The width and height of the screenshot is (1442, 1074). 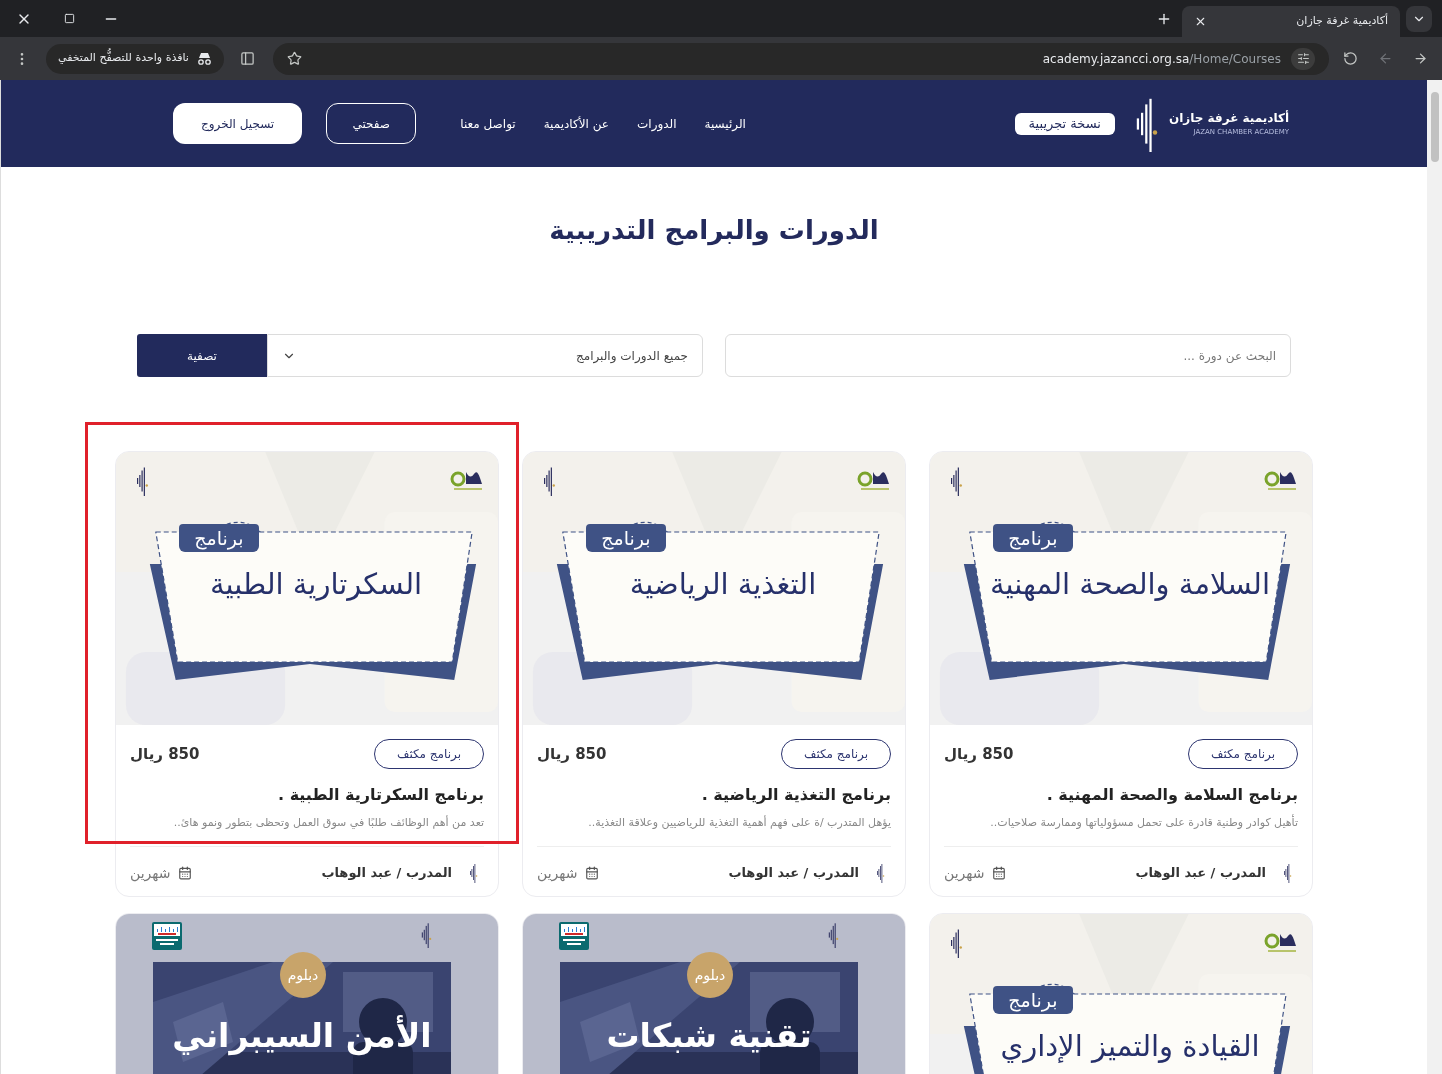 What do you see at coordinates (1385, 58) in the screenshot?
I see `forward-icon` at bounding box center [1385, 58].